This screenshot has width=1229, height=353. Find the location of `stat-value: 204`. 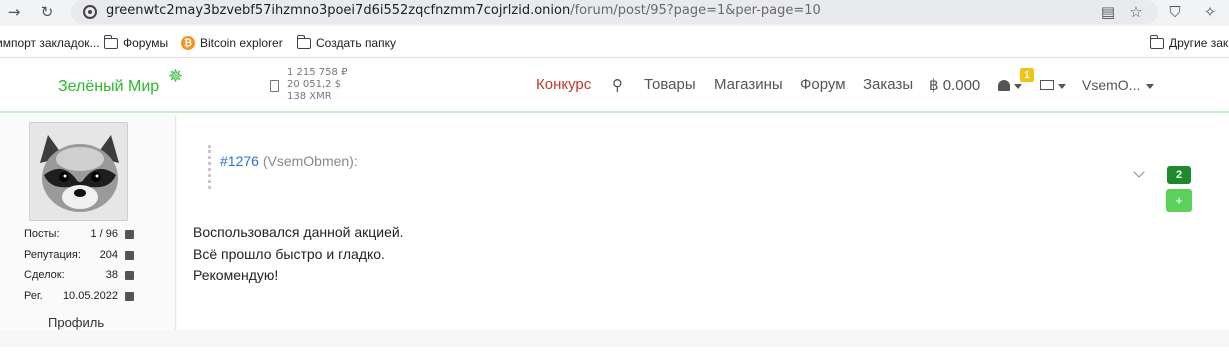

stat-value: 204 is located at coordinates (108, 255).